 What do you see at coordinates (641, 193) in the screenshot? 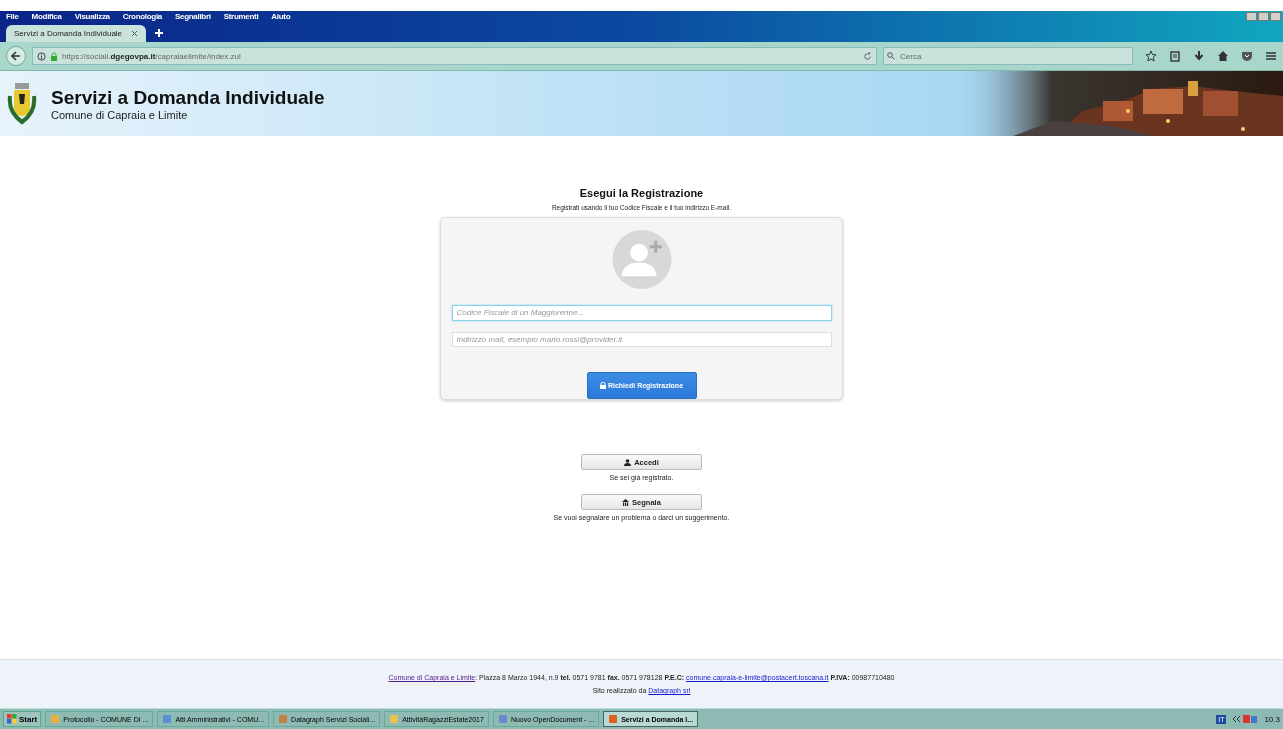
I see `registration-title: Esegui la Registrazione` at bounding box center [641, 193].